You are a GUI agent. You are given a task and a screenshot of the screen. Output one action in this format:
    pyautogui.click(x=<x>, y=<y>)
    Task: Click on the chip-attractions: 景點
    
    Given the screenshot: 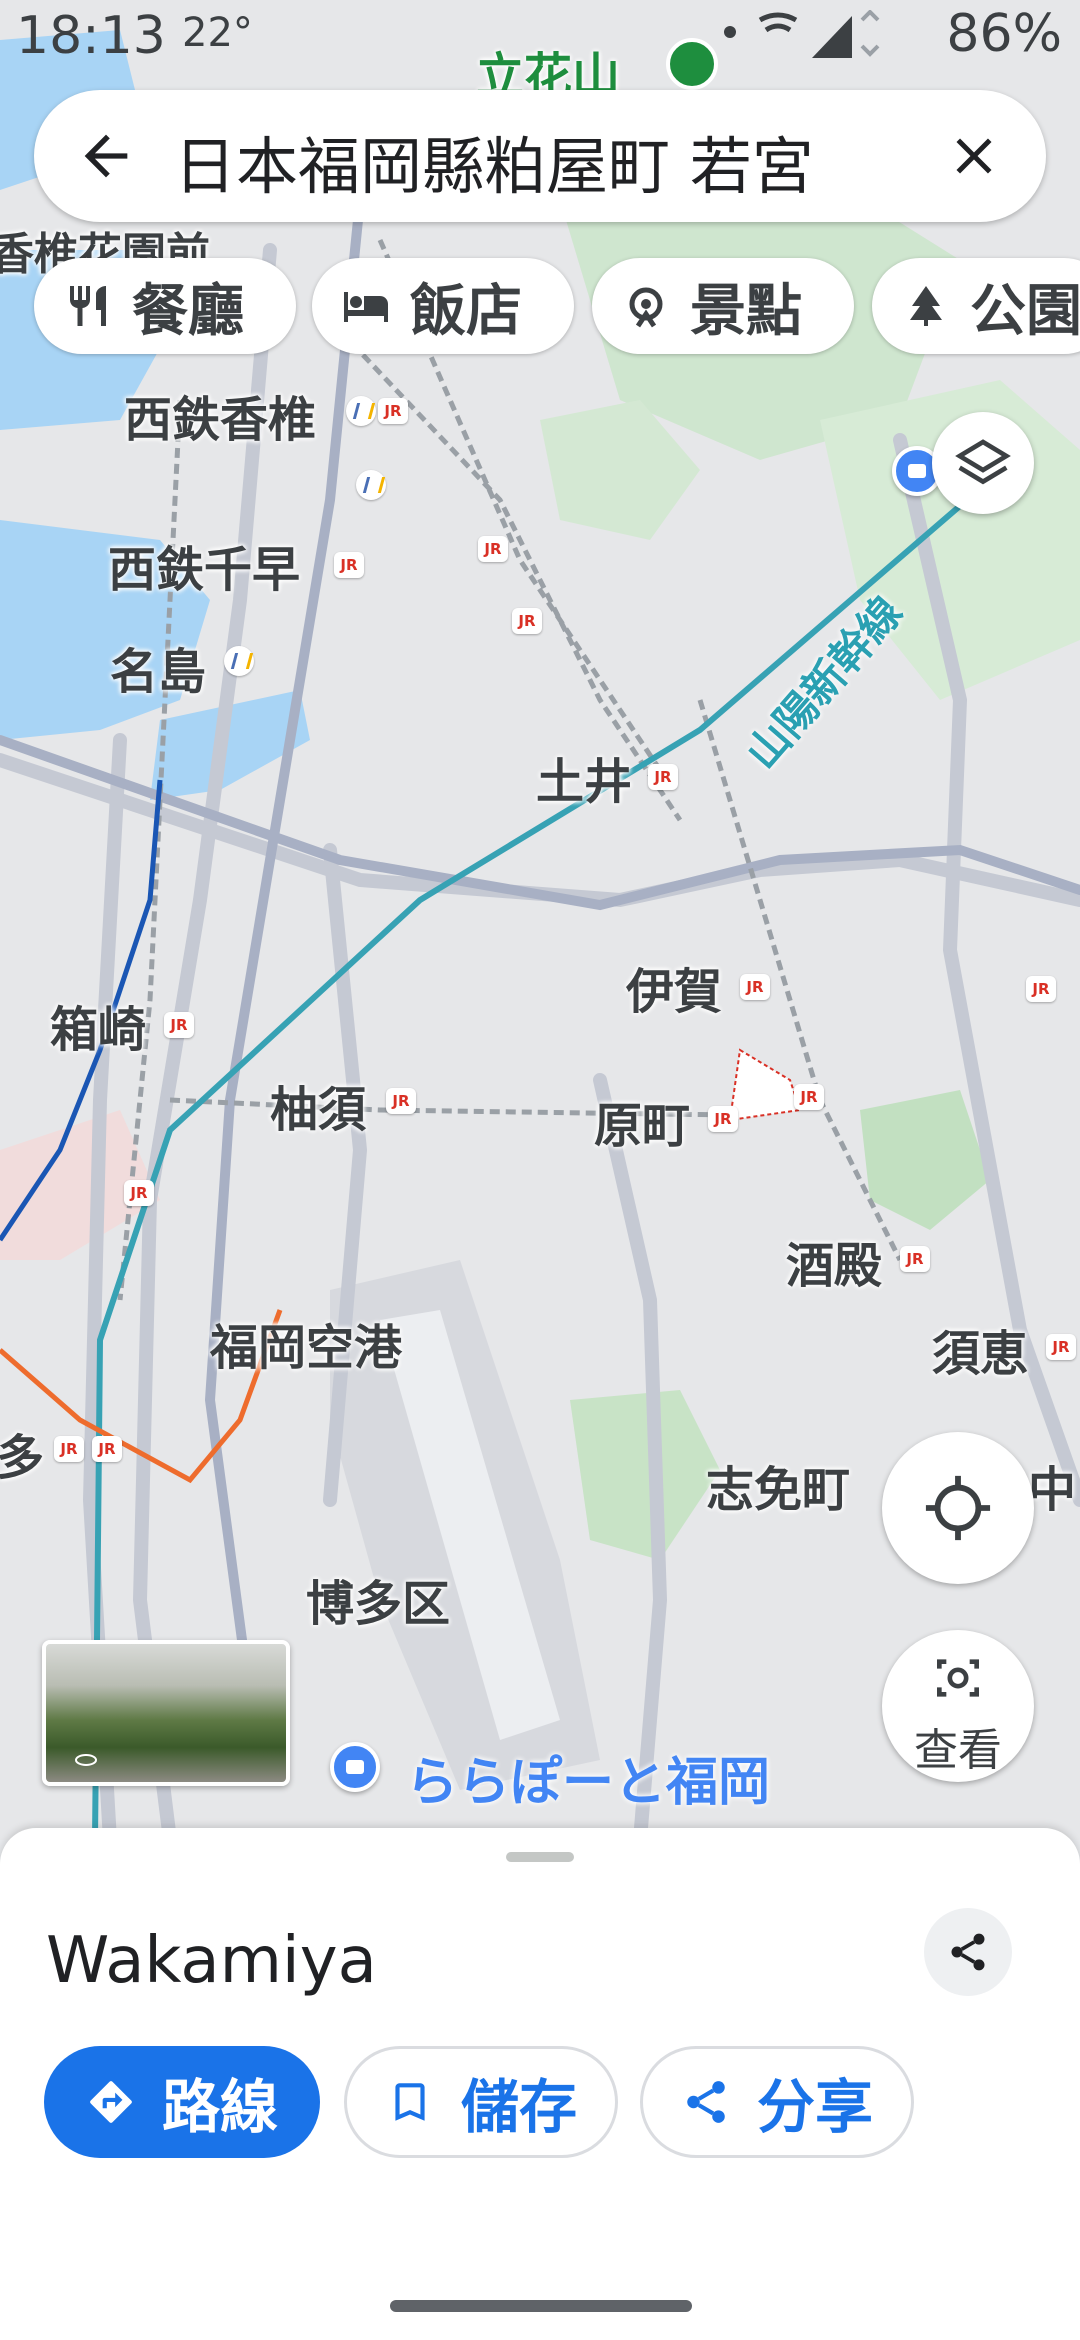 What is the action you would take?
    pyautogui.click(x=723, y=306)
    